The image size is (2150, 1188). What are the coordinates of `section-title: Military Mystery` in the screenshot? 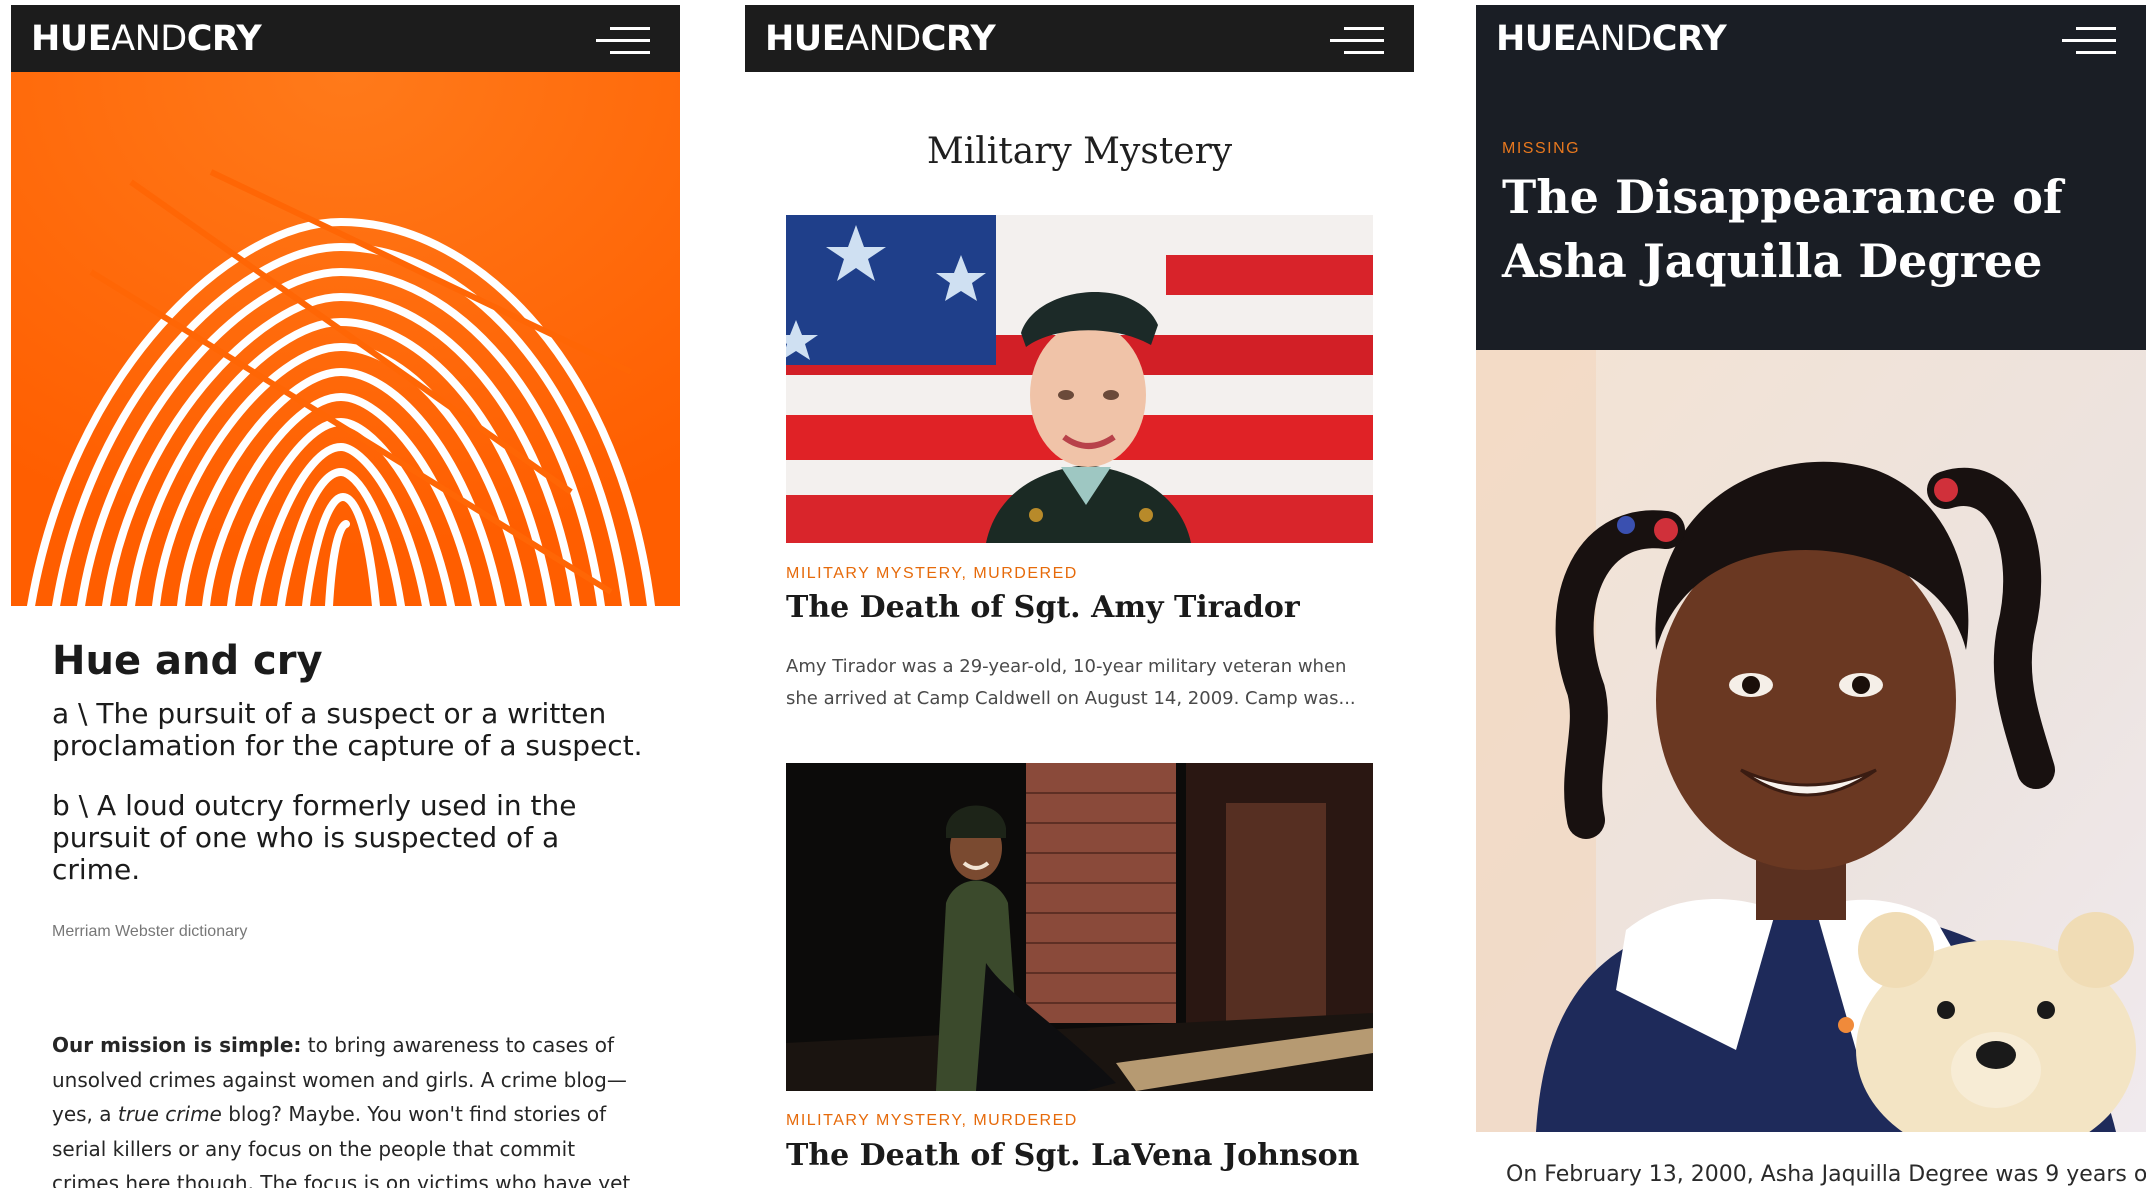 It's located at (1079, 151).